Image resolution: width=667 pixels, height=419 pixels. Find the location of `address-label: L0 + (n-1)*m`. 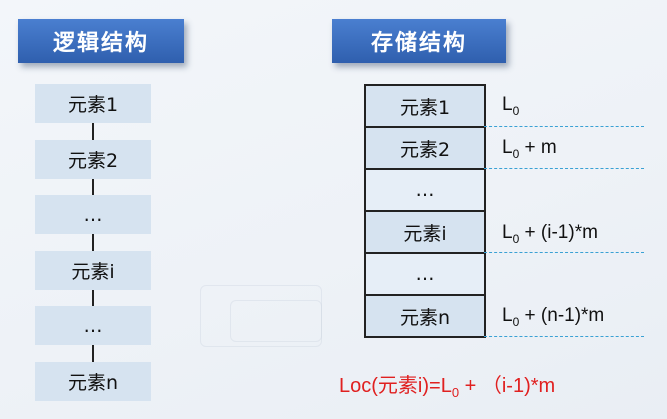

address-label: L0 + (n-1)*m is located at coordinates (553, 317).